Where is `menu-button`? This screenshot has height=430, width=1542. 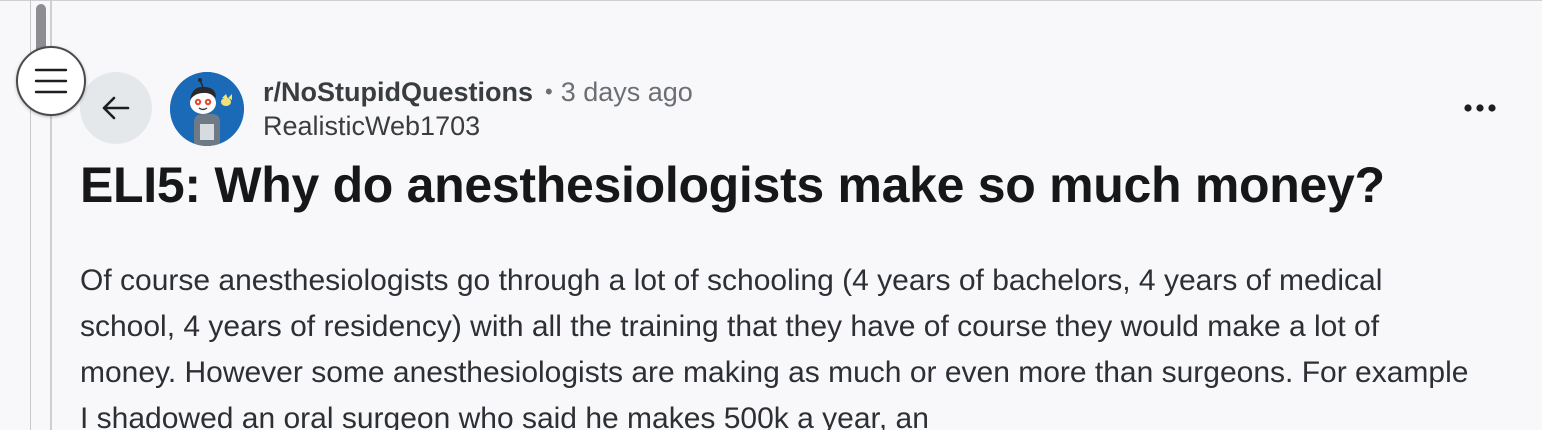 menu-button is located at coordinates (51, 81).